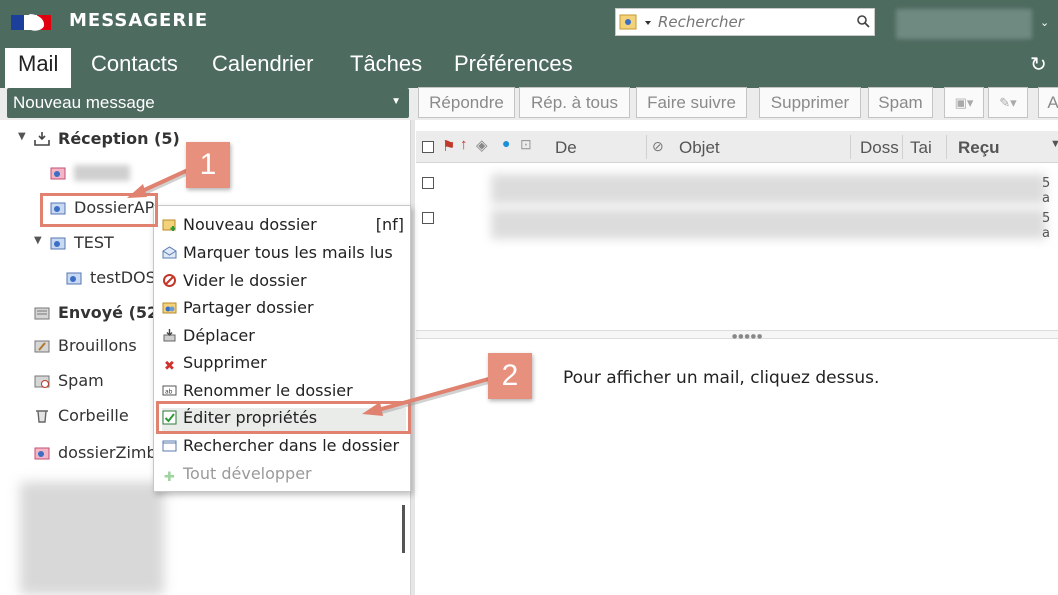 This screenshot has width=1058, height=595. I want to click on search-icon, so click(863, 21).